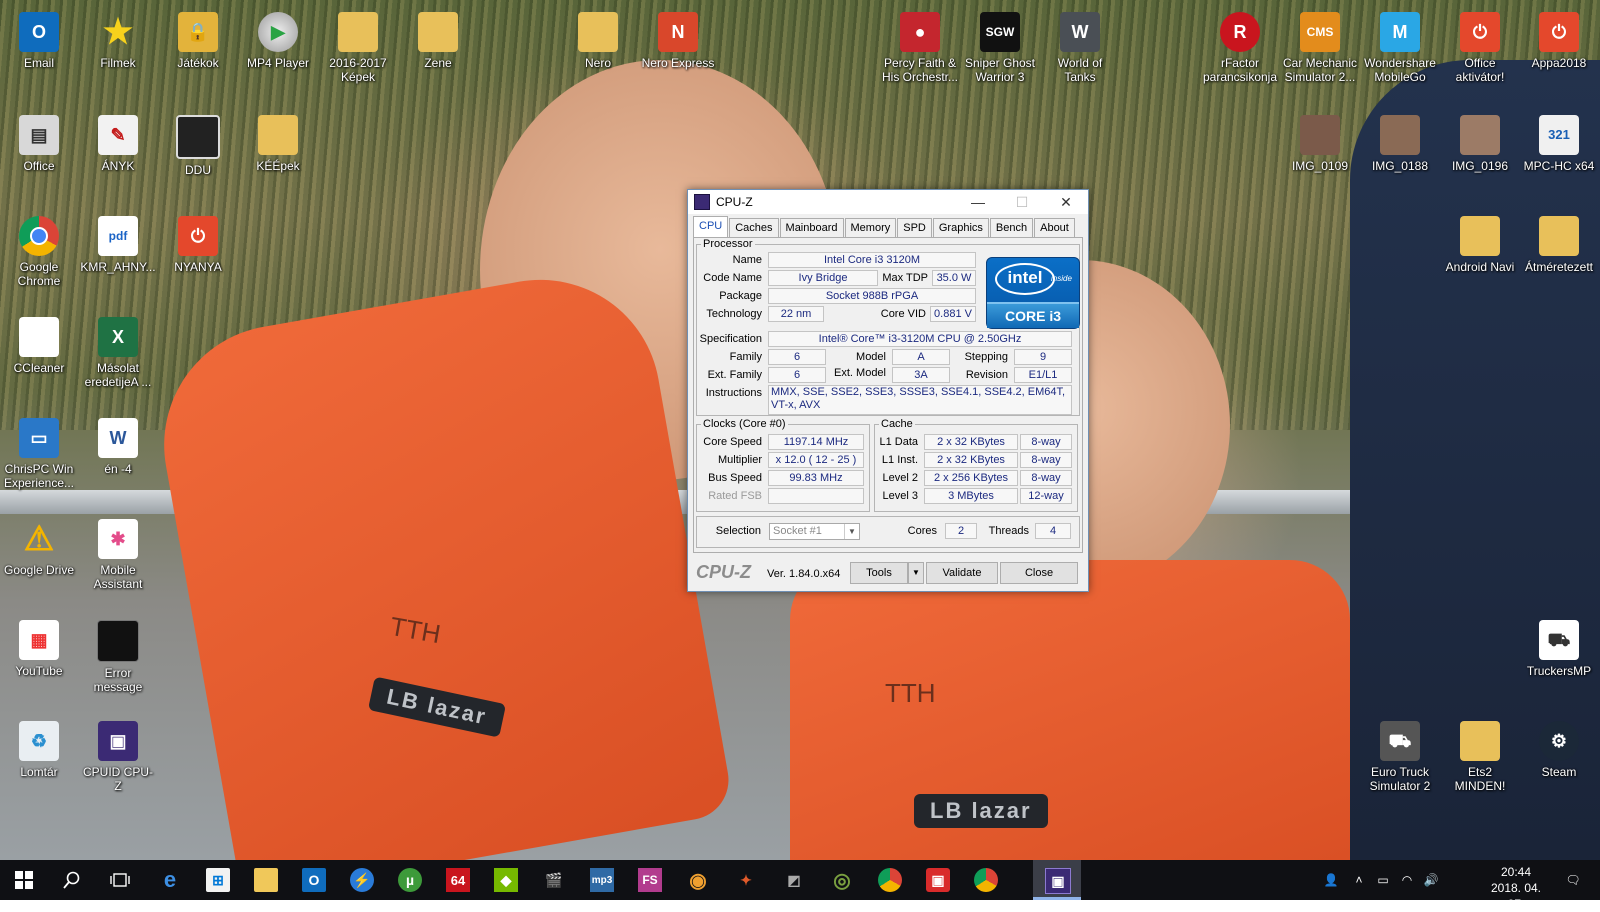 The height and width of the screenshot is (912, 1600). What do you see at coordinates (72, 880) in the screenshot?
I see `search-icon` at bounding box center [72, 880].